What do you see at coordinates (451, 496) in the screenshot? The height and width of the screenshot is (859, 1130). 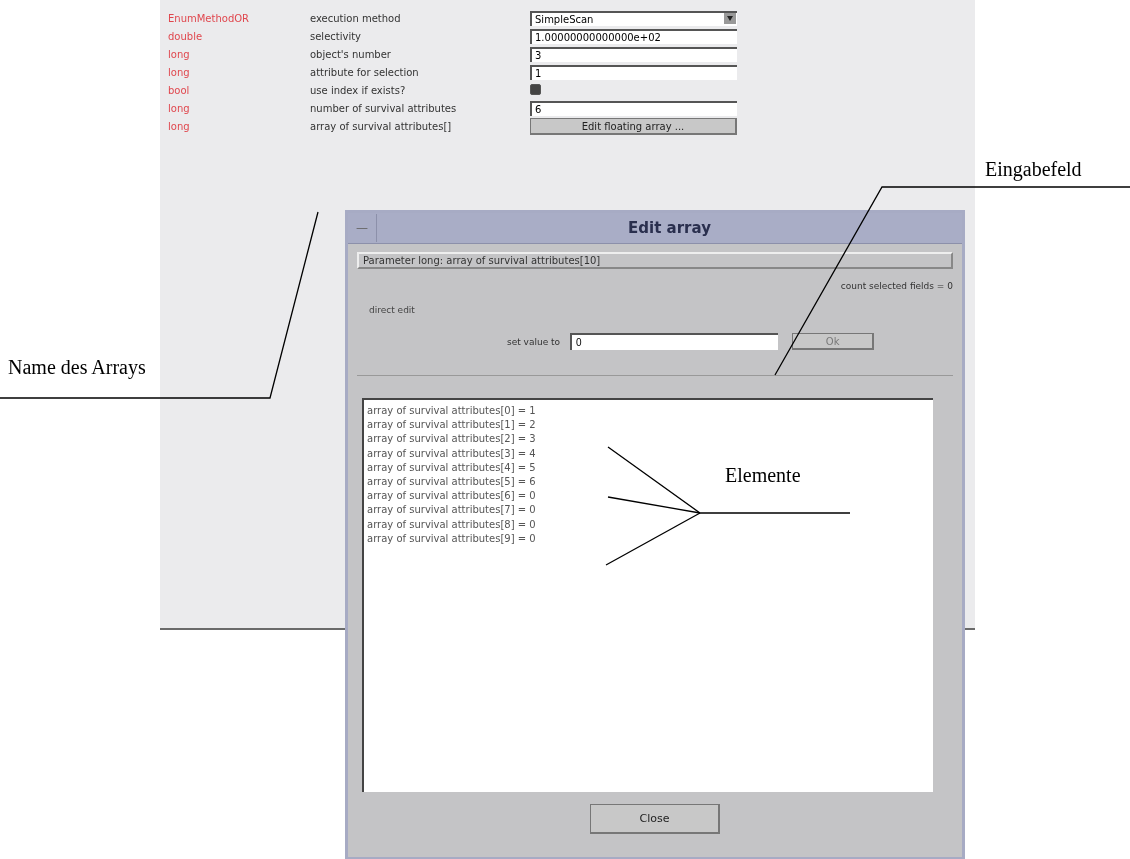 I see `list-item: array of survival attributes[6] = 0` at bounding box center [451, 496].